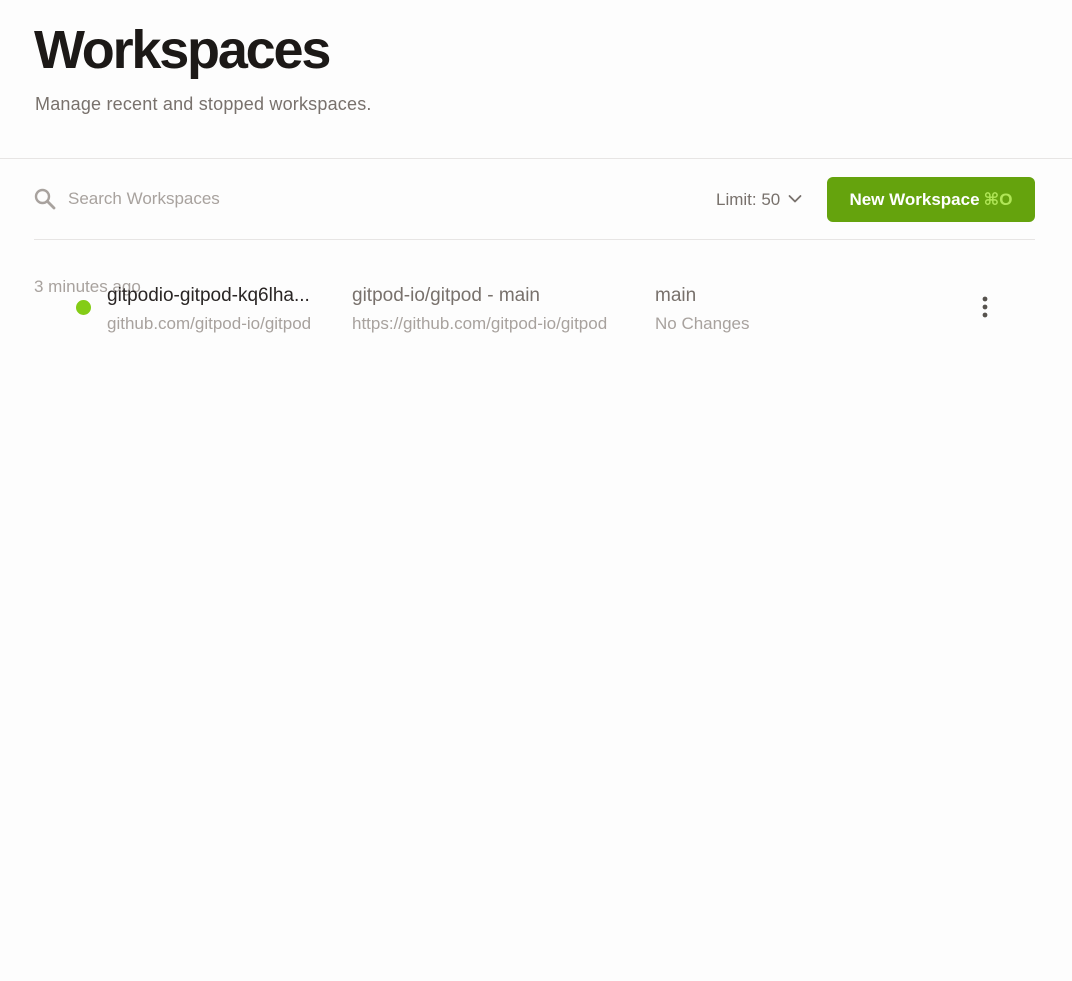  Describe the element at coordinates (795, 200) in the screenshot. I see `chevron-down-icon` at that location.